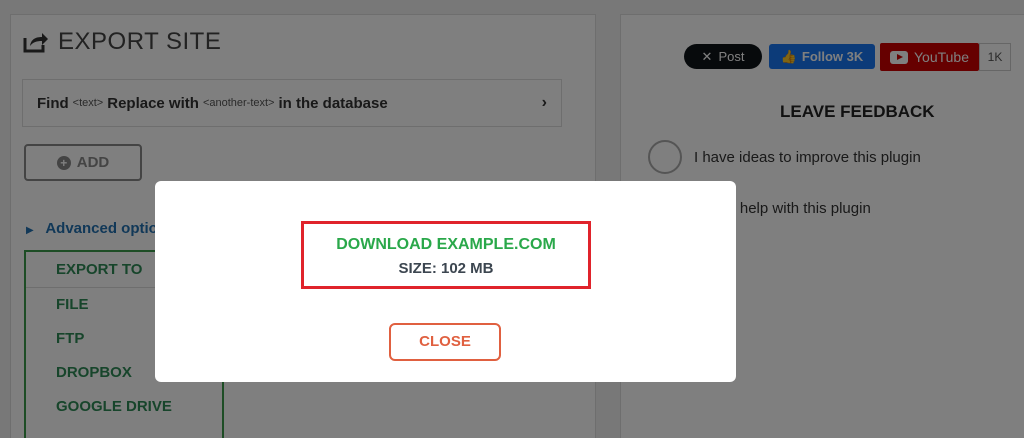 The width and height of the screenshot is (1024, 438). I want to click on file-size-label: SIZE: 102 MB, so click(446, 268).